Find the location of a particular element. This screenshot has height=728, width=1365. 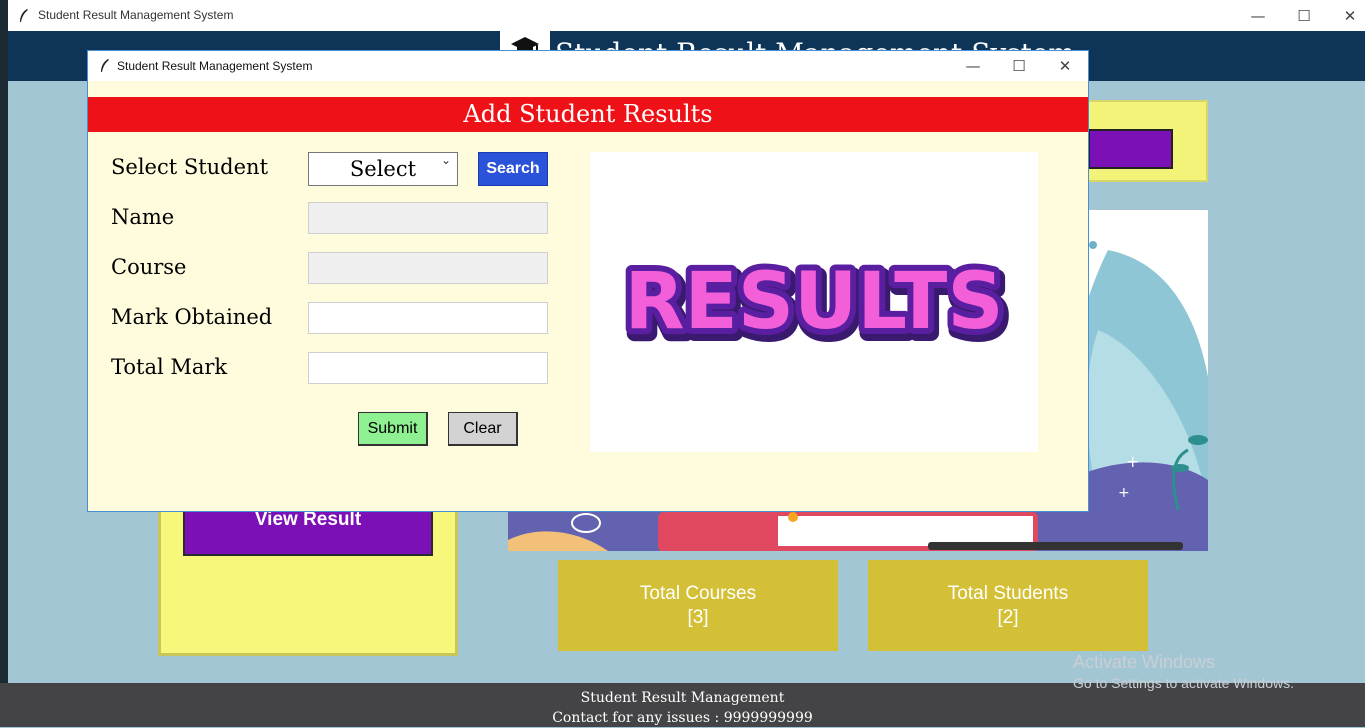

mark-obtained-label: Mark Obtained is located at coordinates (192, 317).